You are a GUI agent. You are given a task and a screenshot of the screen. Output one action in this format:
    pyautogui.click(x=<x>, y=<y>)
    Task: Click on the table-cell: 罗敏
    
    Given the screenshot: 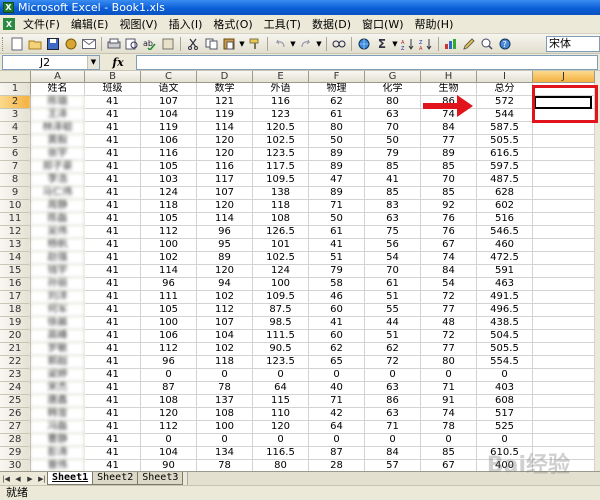 What is the action you would take?
    pyautogui.click(x=58, y=349)
    